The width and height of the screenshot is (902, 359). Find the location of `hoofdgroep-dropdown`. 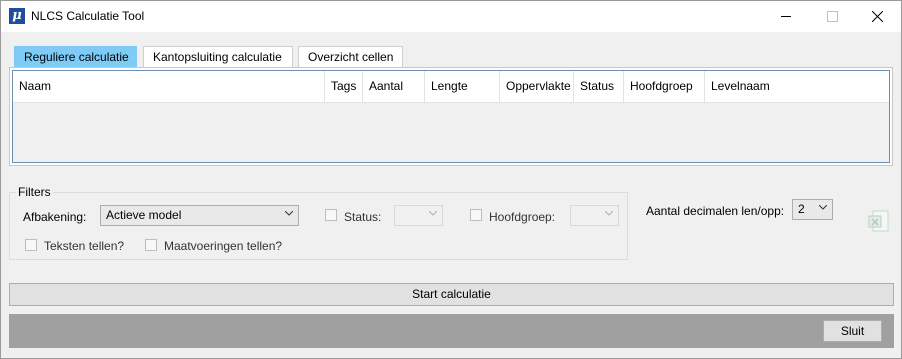

hoofdgroep-dropdown is located at coordinates (594, 215).